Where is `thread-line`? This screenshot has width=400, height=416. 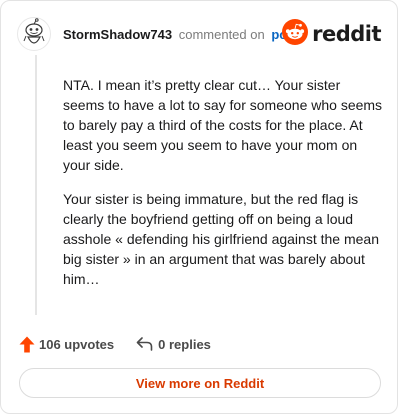
thread-line is located at coordinates (36, 185).